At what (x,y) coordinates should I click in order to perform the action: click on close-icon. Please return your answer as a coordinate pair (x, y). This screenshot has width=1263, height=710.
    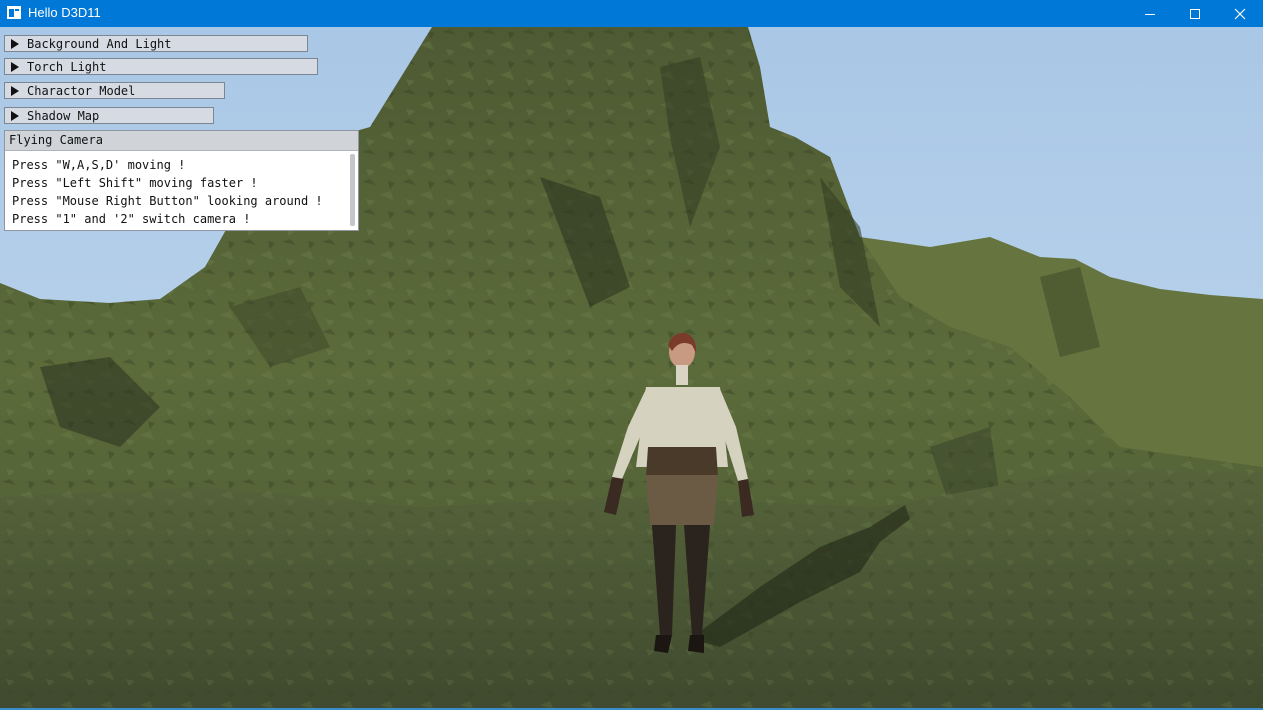
    Looking at the image, I should click on (1239, 13).